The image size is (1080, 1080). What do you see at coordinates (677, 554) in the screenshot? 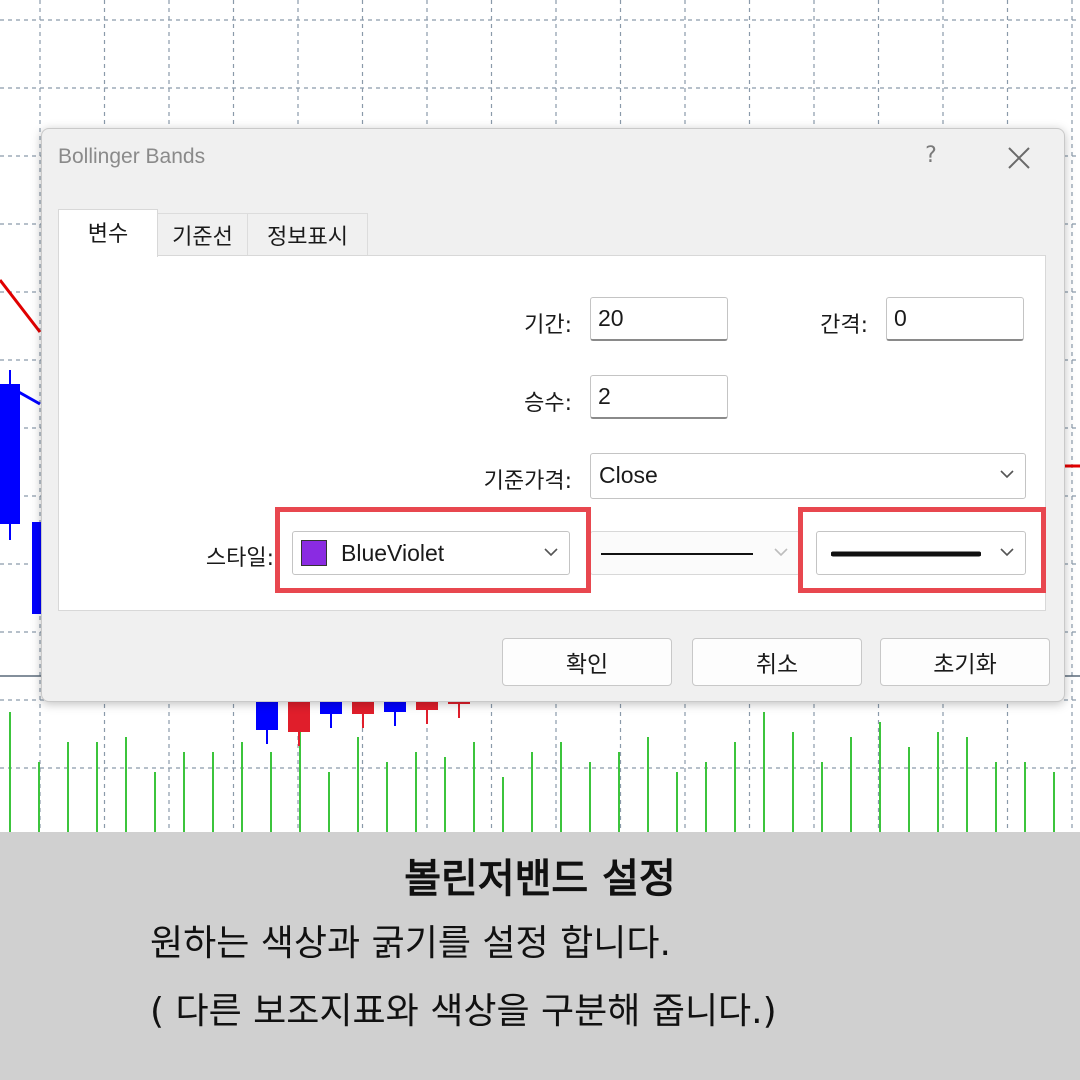
I see `line-style-preview` at bounding box center [677, 554].